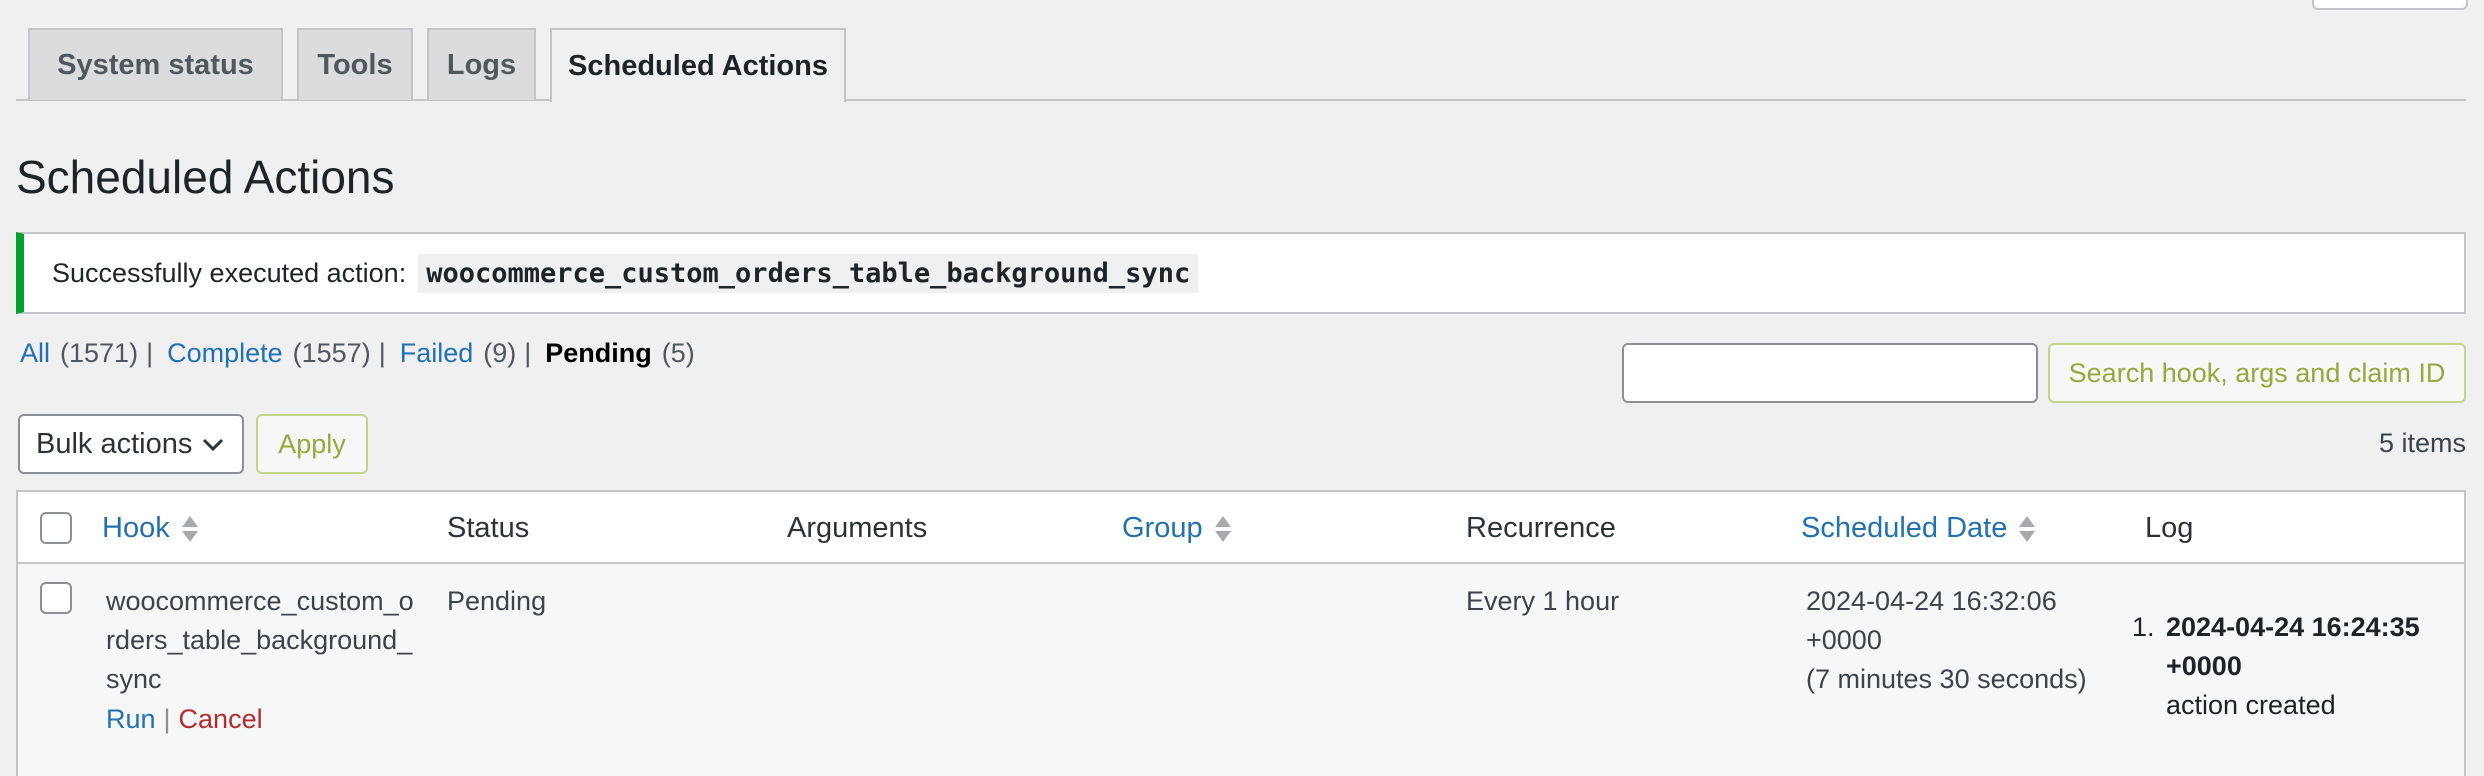  I want to click on tab-label: System status, so click(155, 64).